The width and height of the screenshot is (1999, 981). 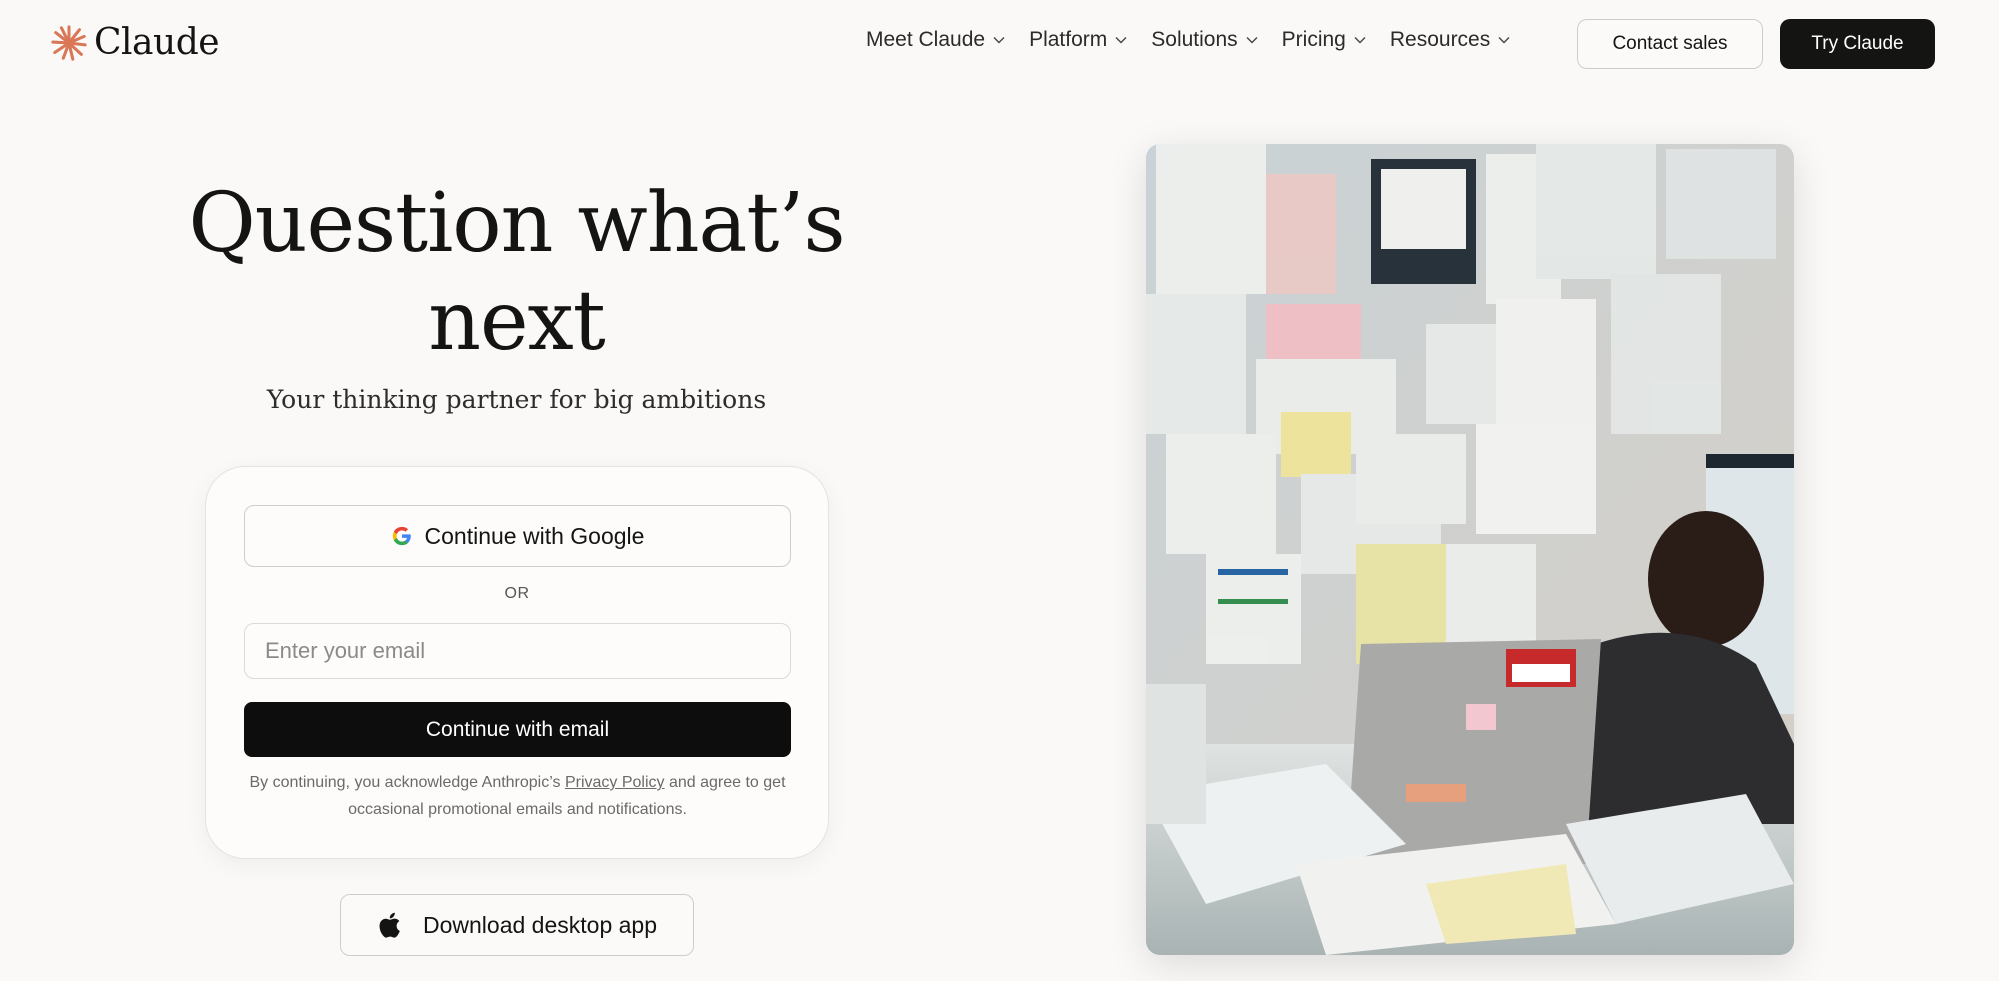 What do you see at coordinates (1313, 39) in the screenshot?
I see `nav-label: Pricing` at bounding box center [1313, 39].